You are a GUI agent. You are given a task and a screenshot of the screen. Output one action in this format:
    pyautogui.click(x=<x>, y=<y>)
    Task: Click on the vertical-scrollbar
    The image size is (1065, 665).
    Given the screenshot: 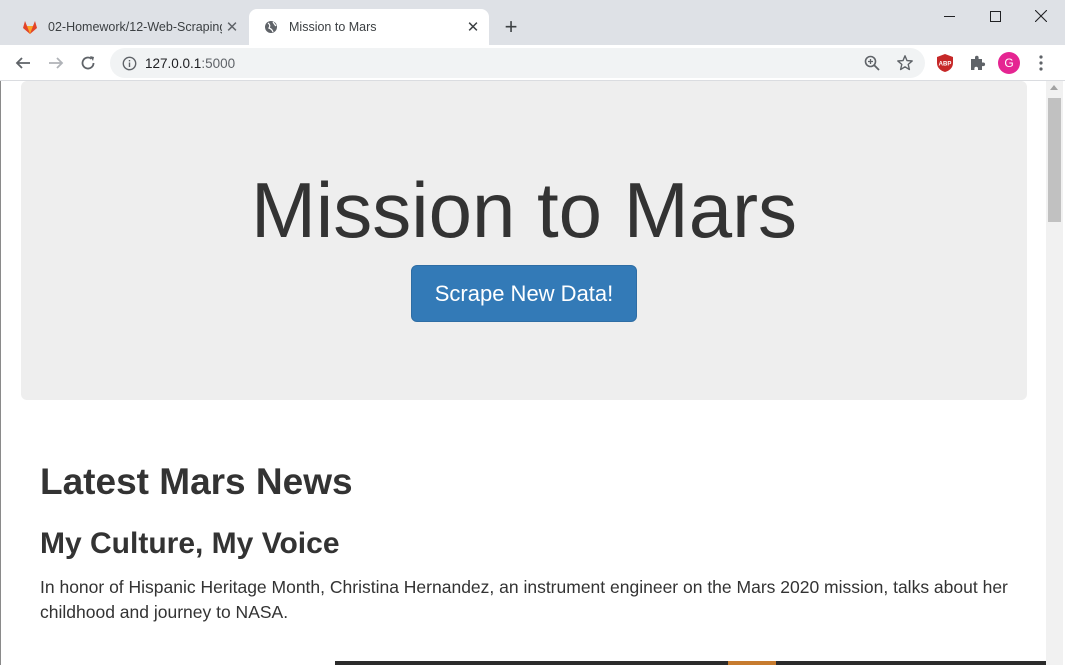 What is the action you would take?
    pyautogui.click(x=1054, y=373)
    